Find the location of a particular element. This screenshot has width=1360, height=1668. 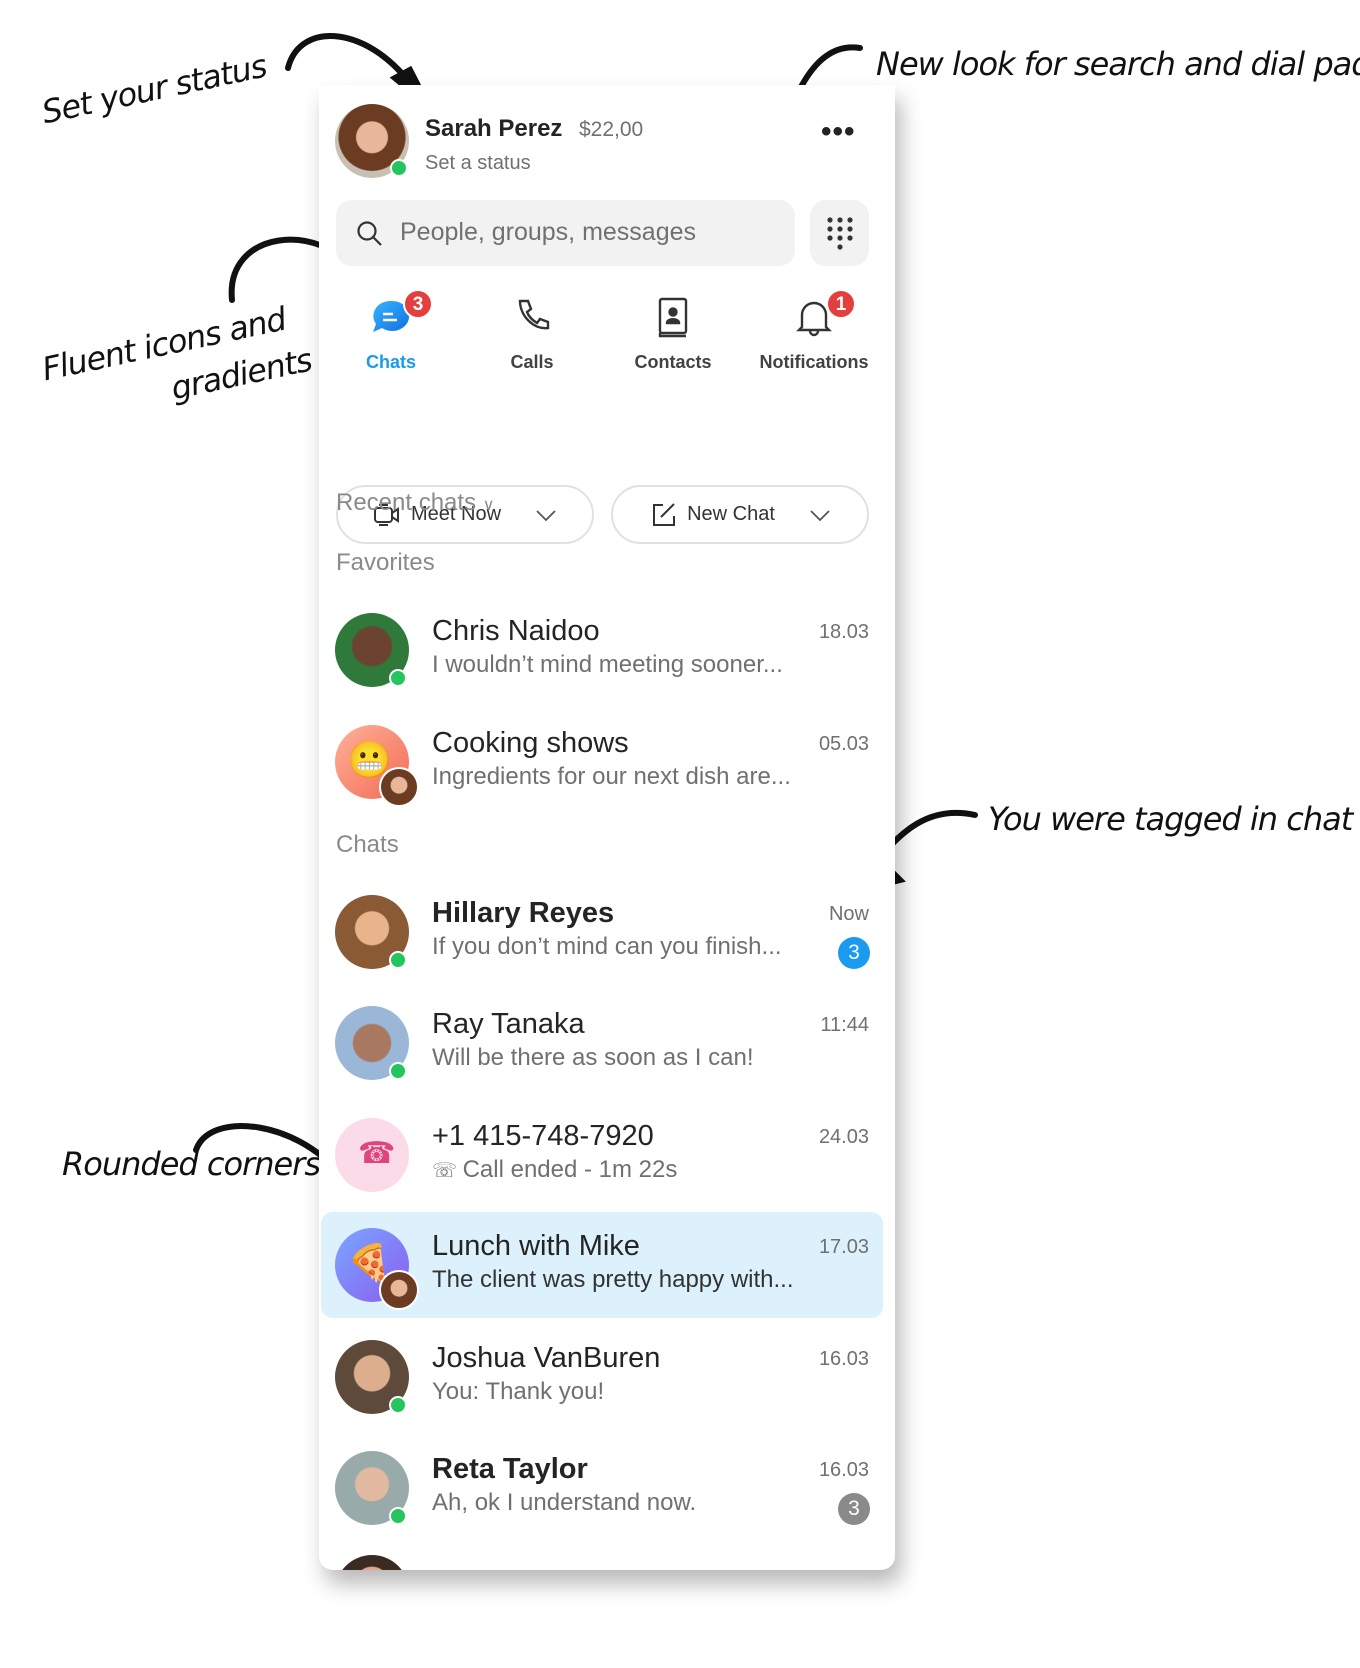

set-status-link: Set a status is located at coordinates (478, 163).